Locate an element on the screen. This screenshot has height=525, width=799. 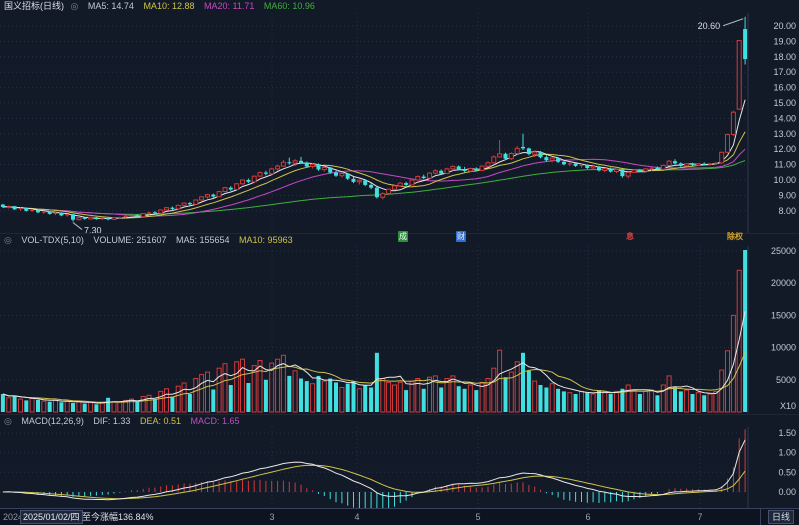
dif-value: DIF: 1.33 is located at coordinates (112, 421).